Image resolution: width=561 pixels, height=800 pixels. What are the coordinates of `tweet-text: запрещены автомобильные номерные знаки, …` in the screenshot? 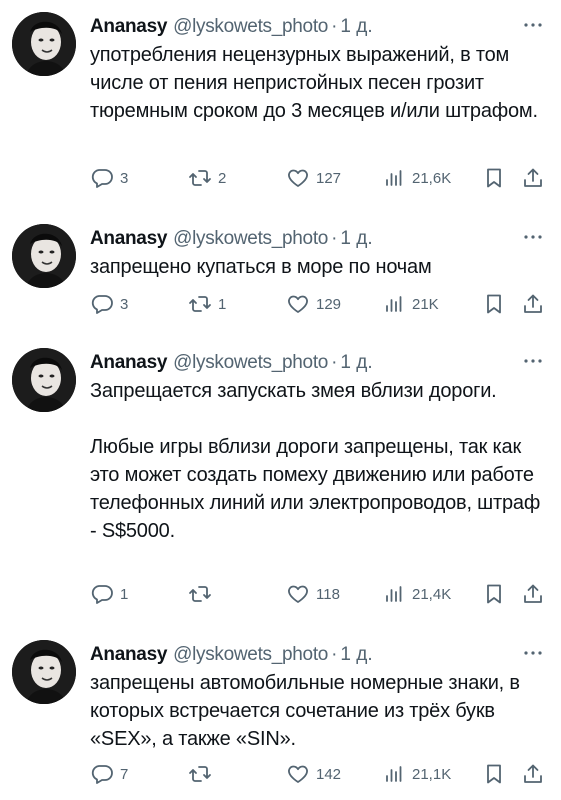 It's located at (317, 711).